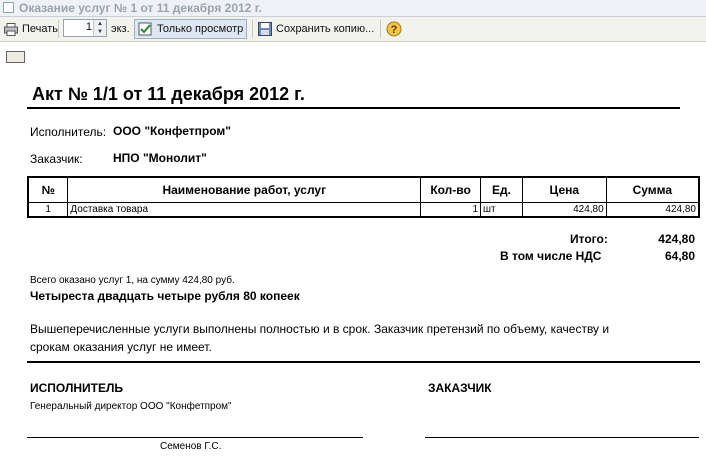 The image size is (706, 464). I want to click on signatures-divider, so click(363, 362).